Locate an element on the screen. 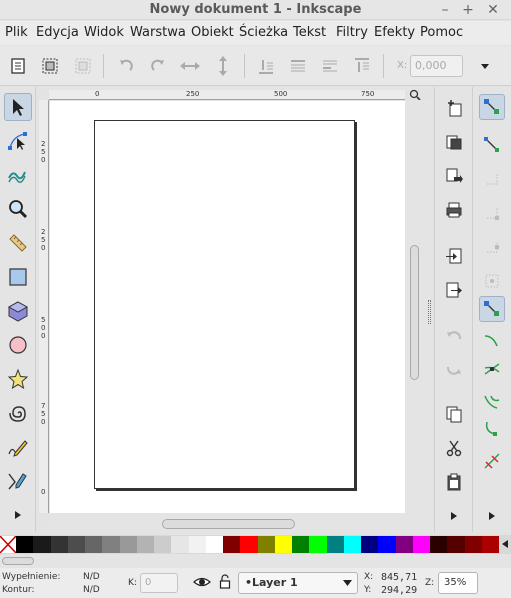  x-field: 0,000 is located at coordinates (436, 66).